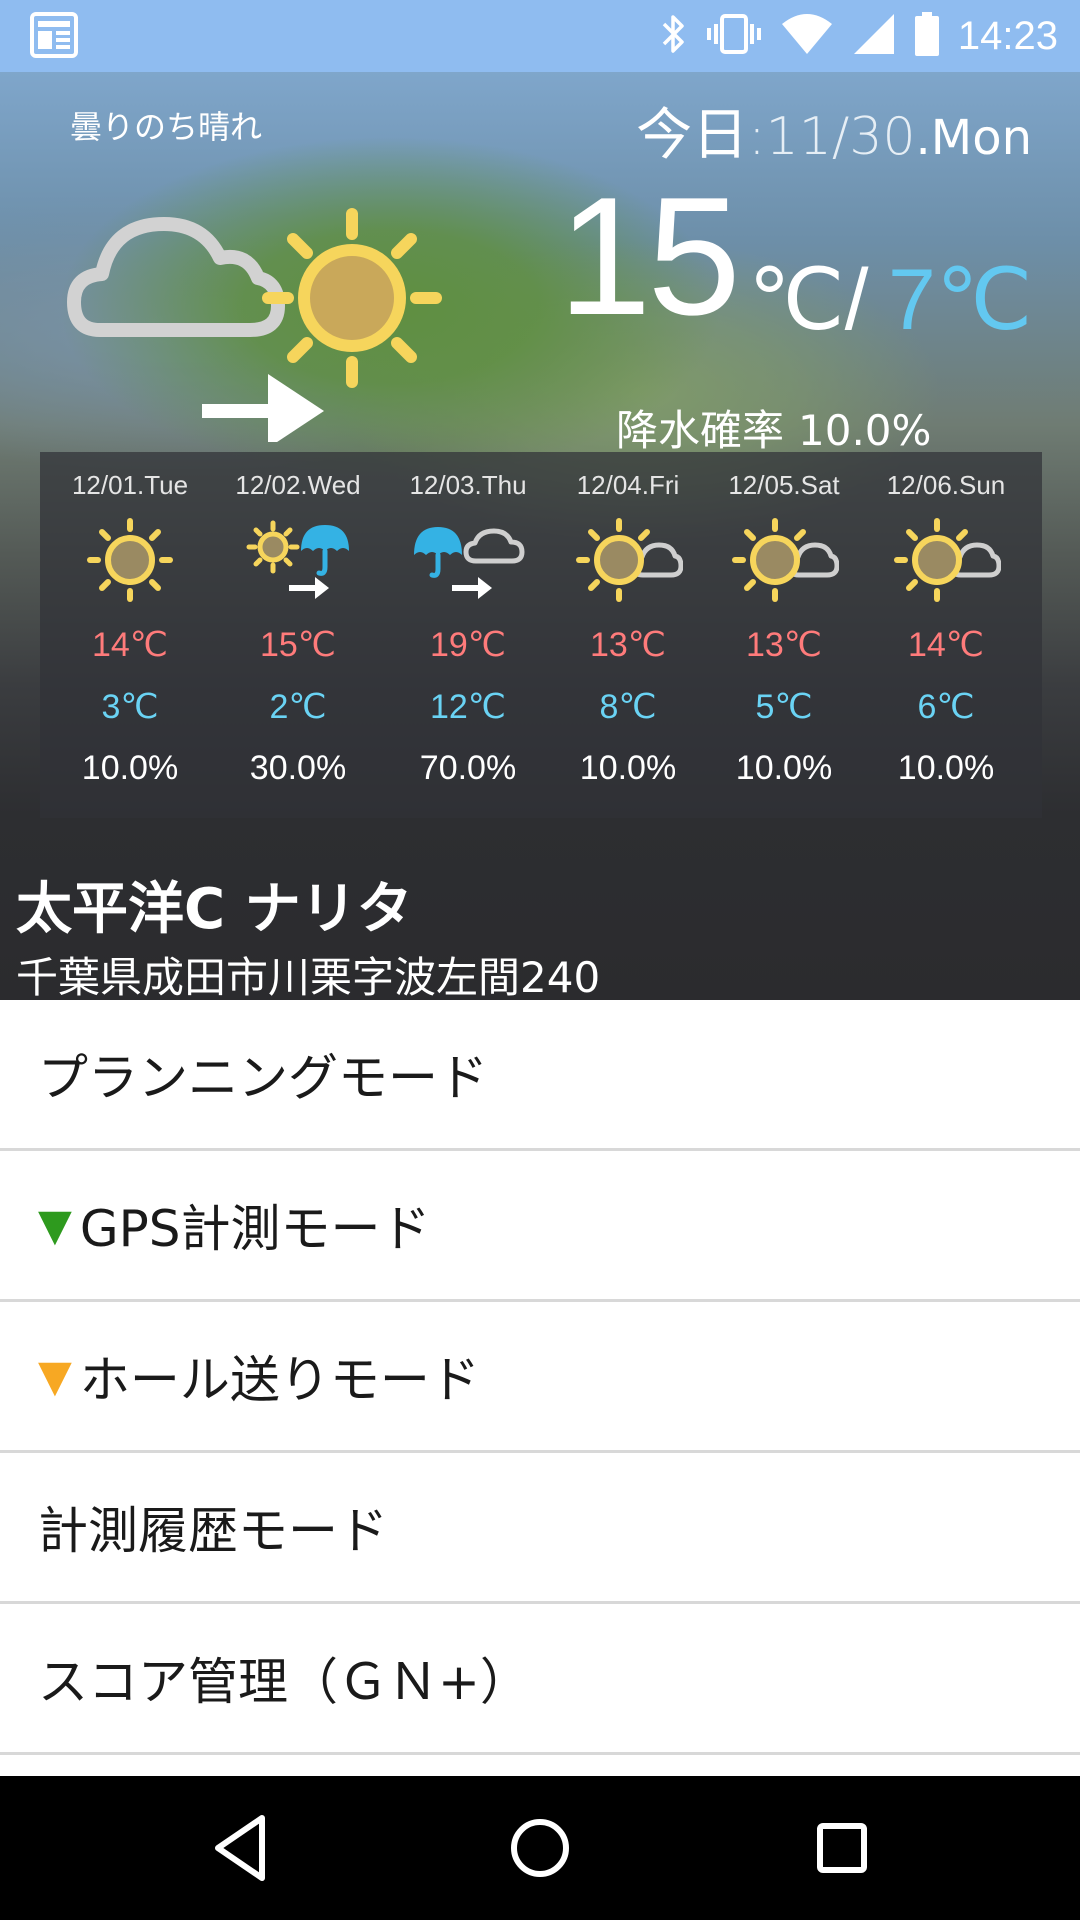 The image size is (1080, 1920). What do you see at coordinates (55, 1225) in the screenshot?
I see `green-triangle-icon: ▼` at bounding box center [55, 1225].